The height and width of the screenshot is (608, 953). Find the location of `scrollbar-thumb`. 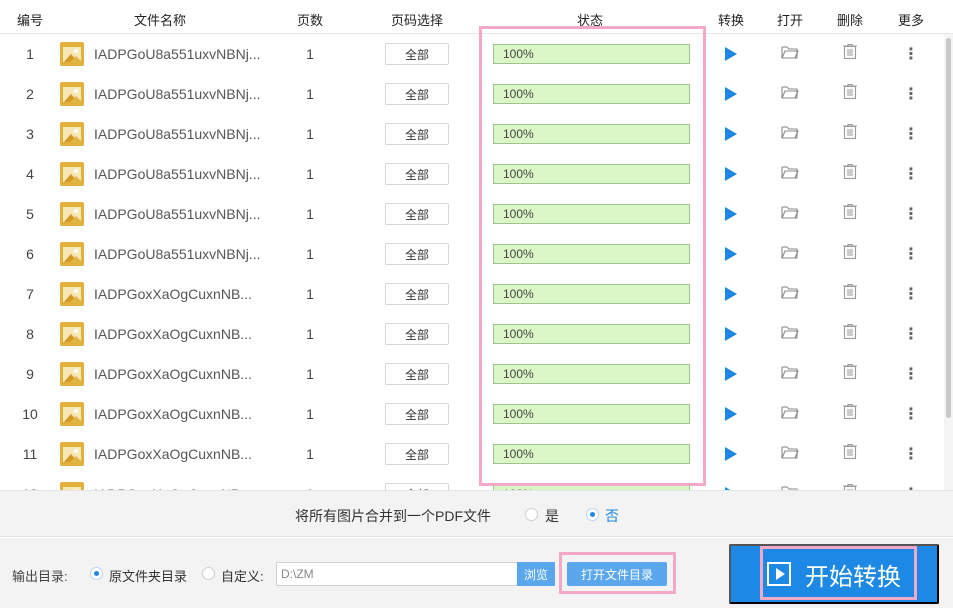

scrollbar-thumb is located at coordinates (948, 228).